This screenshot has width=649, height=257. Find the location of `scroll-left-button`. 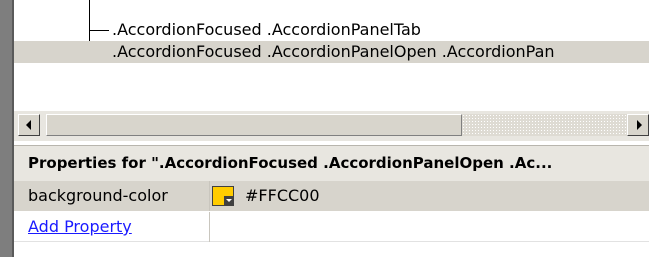

scroll-left-button is located at coordinates (29, 125).